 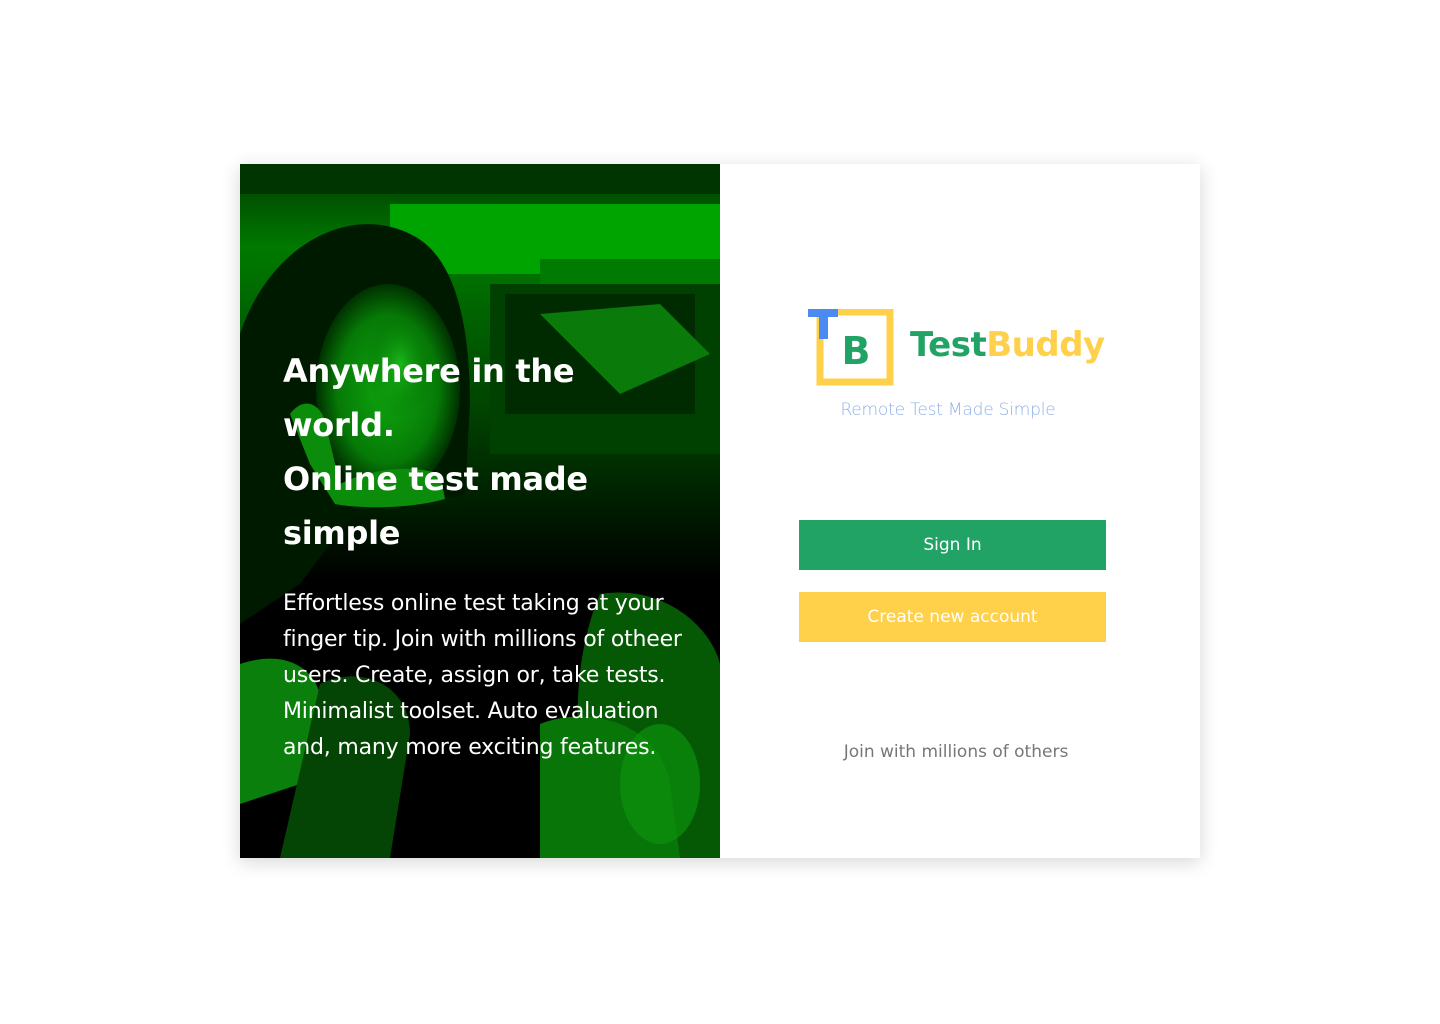 I want to click on brand-name-test: Test, so click(x=948, y=345).